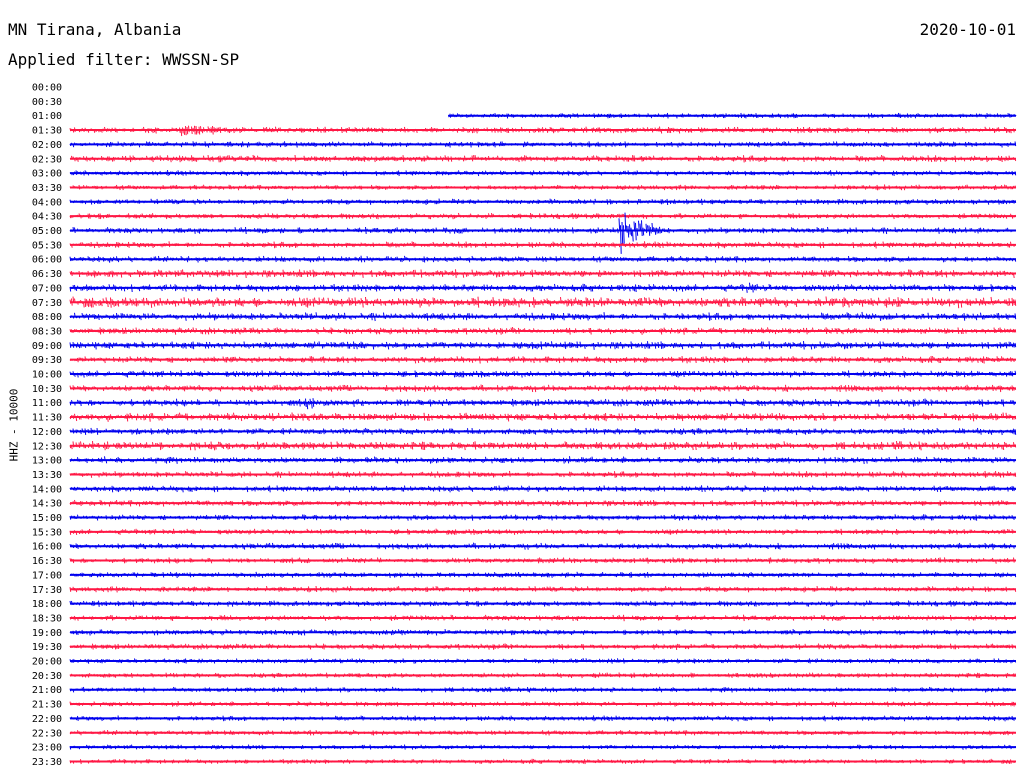 Image resolution: width=1024 pixels, height=780 pixels. Describe the element at coordinates (47, 188) in the screenshot. I see `row-time-label: 03:30` at that location.